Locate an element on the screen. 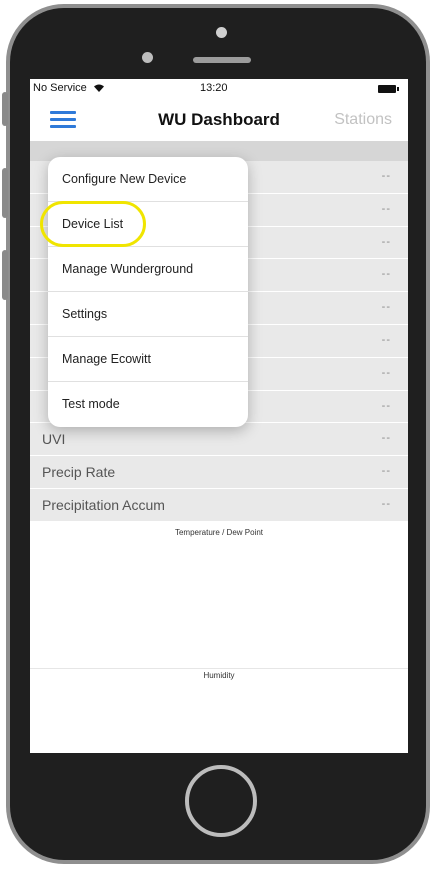  navigation-bar: WU Dashboard Stations is located at coordinates (219, 120).